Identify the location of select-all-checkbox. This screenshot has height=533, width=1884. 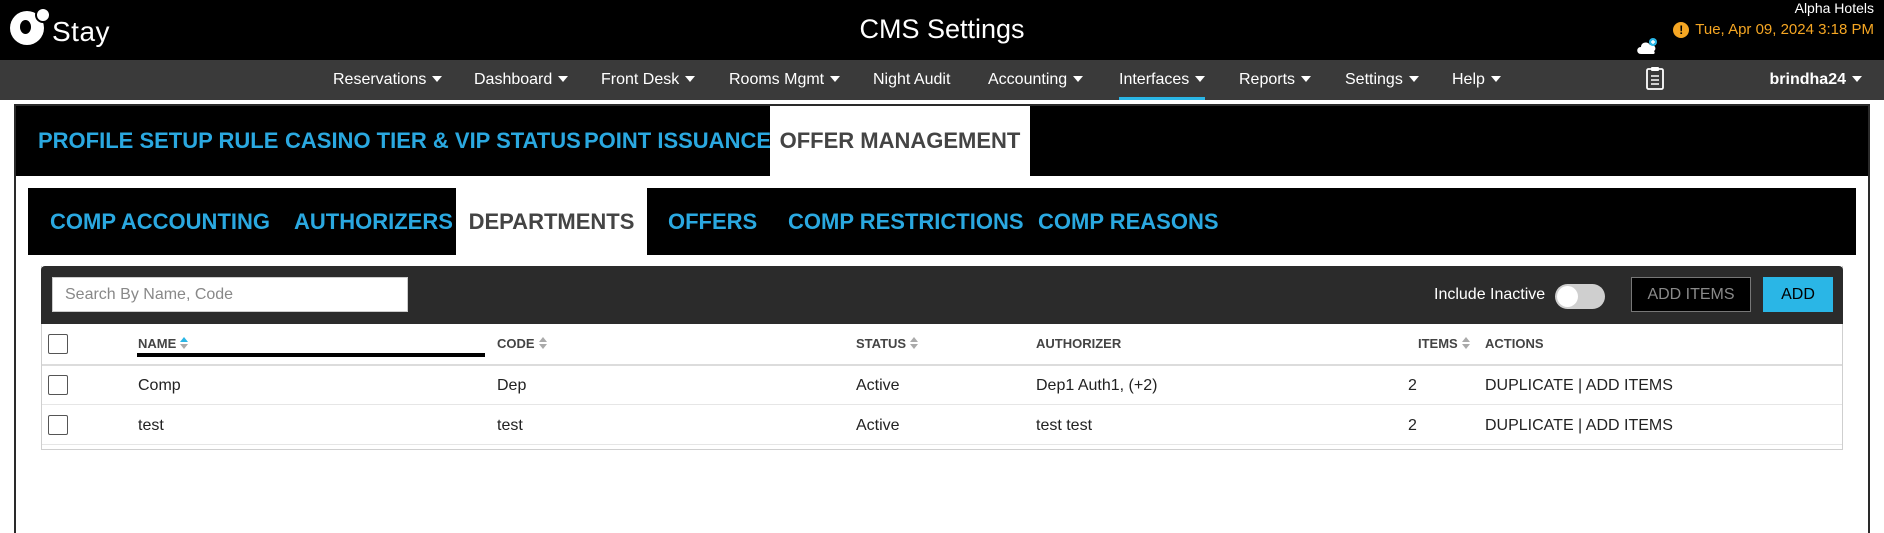
(58, 344).